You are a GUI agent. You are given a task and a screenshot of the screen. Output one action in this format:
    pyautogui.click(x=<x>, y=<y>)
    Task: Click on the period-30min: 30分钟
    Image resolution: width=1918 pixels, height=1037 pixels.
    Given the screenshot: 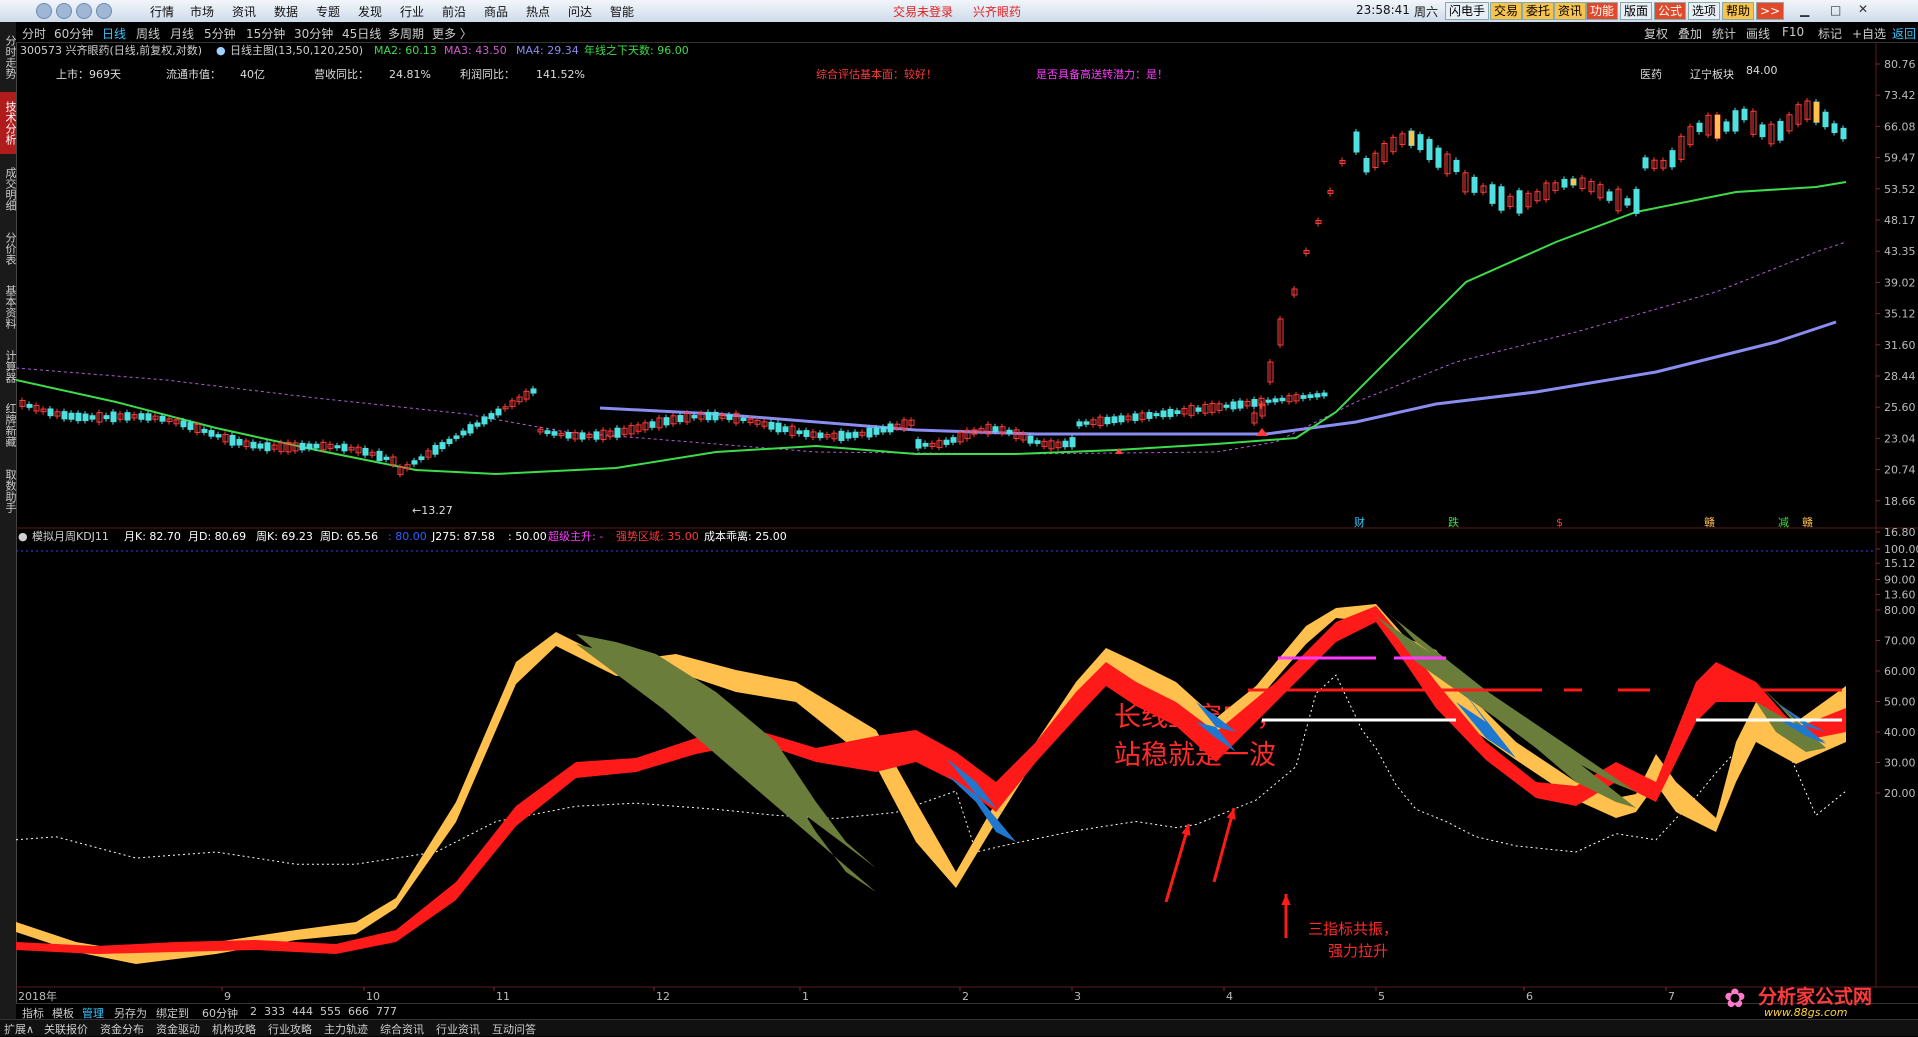 What is the action you would take?
    pyautogui.click(x=313, y=33)
    